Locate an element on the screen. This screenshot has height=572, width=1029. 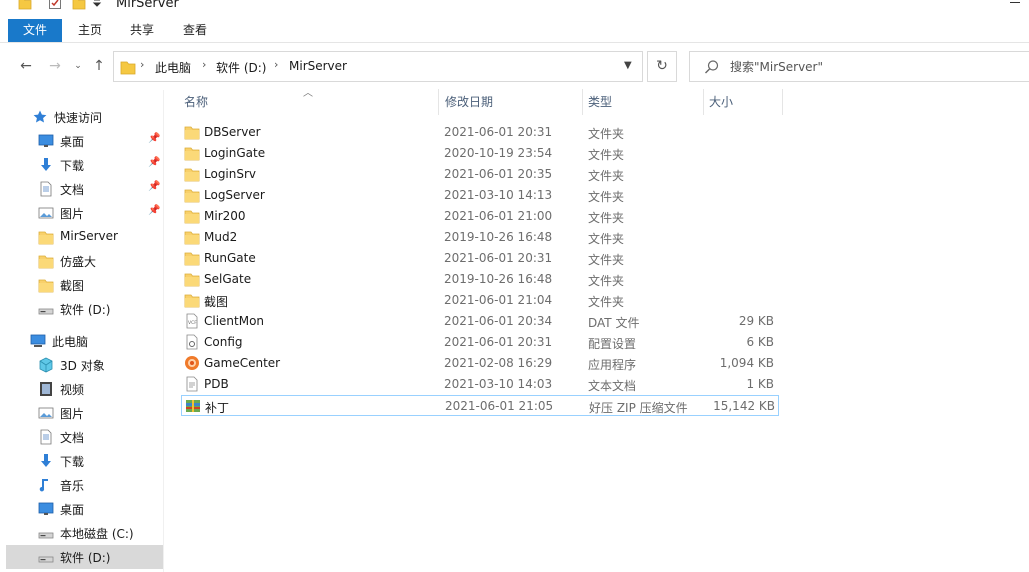
breadcrumb-drive-d: 软件 (D:) is located at coordinates (241, 67).